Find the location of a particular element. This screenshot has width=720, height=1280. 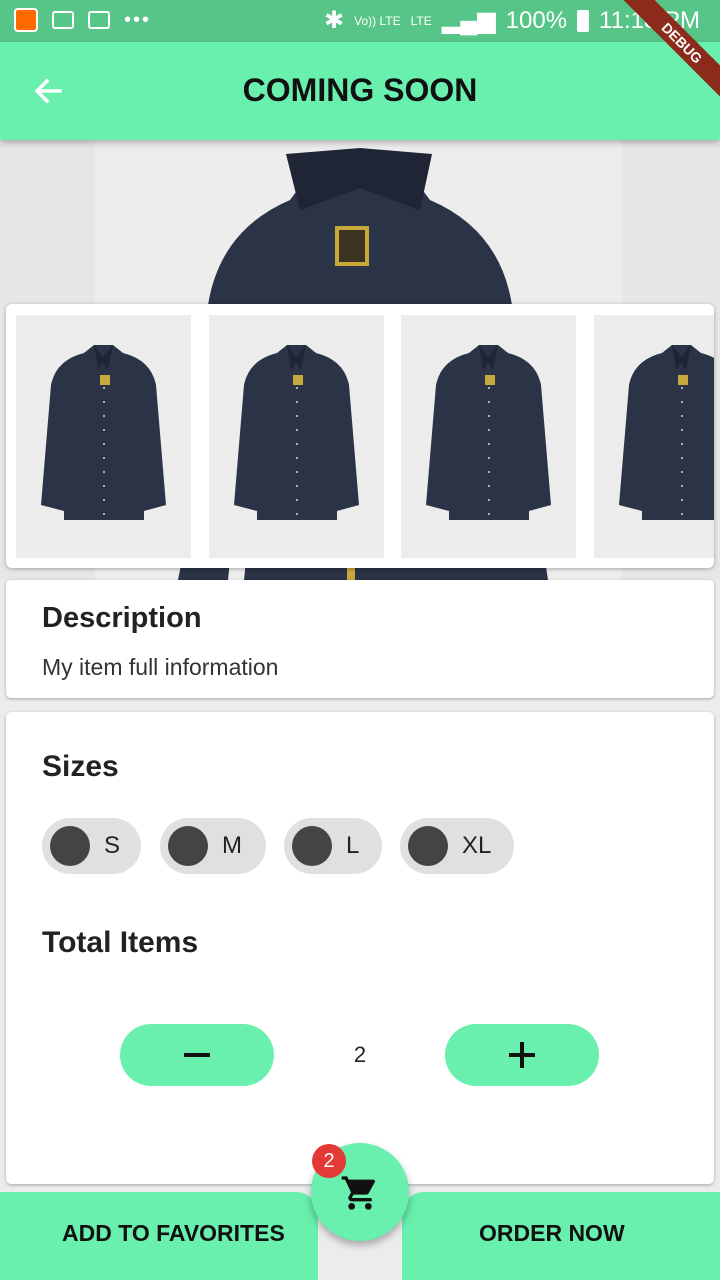

order-section: ORDER NOW is located at coordinates (561, 1236).